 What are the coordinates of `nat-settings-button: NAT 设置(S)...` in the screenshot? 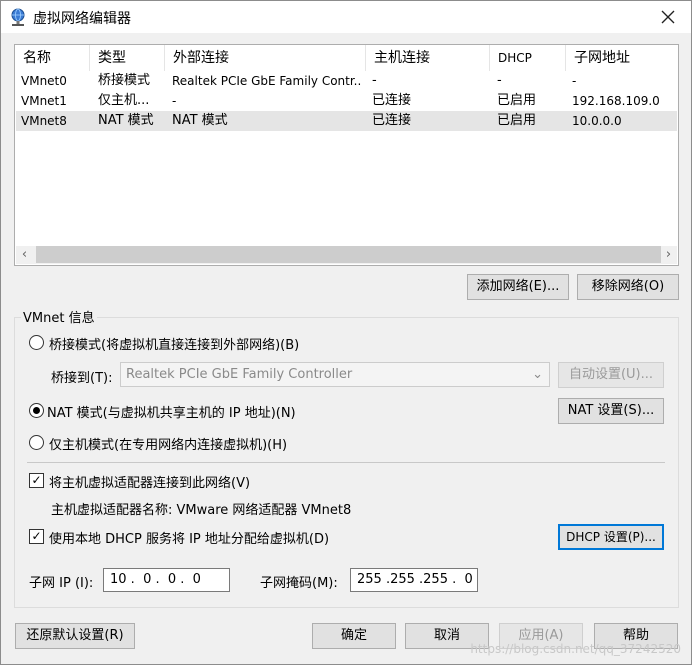 It's located at (611, 411).